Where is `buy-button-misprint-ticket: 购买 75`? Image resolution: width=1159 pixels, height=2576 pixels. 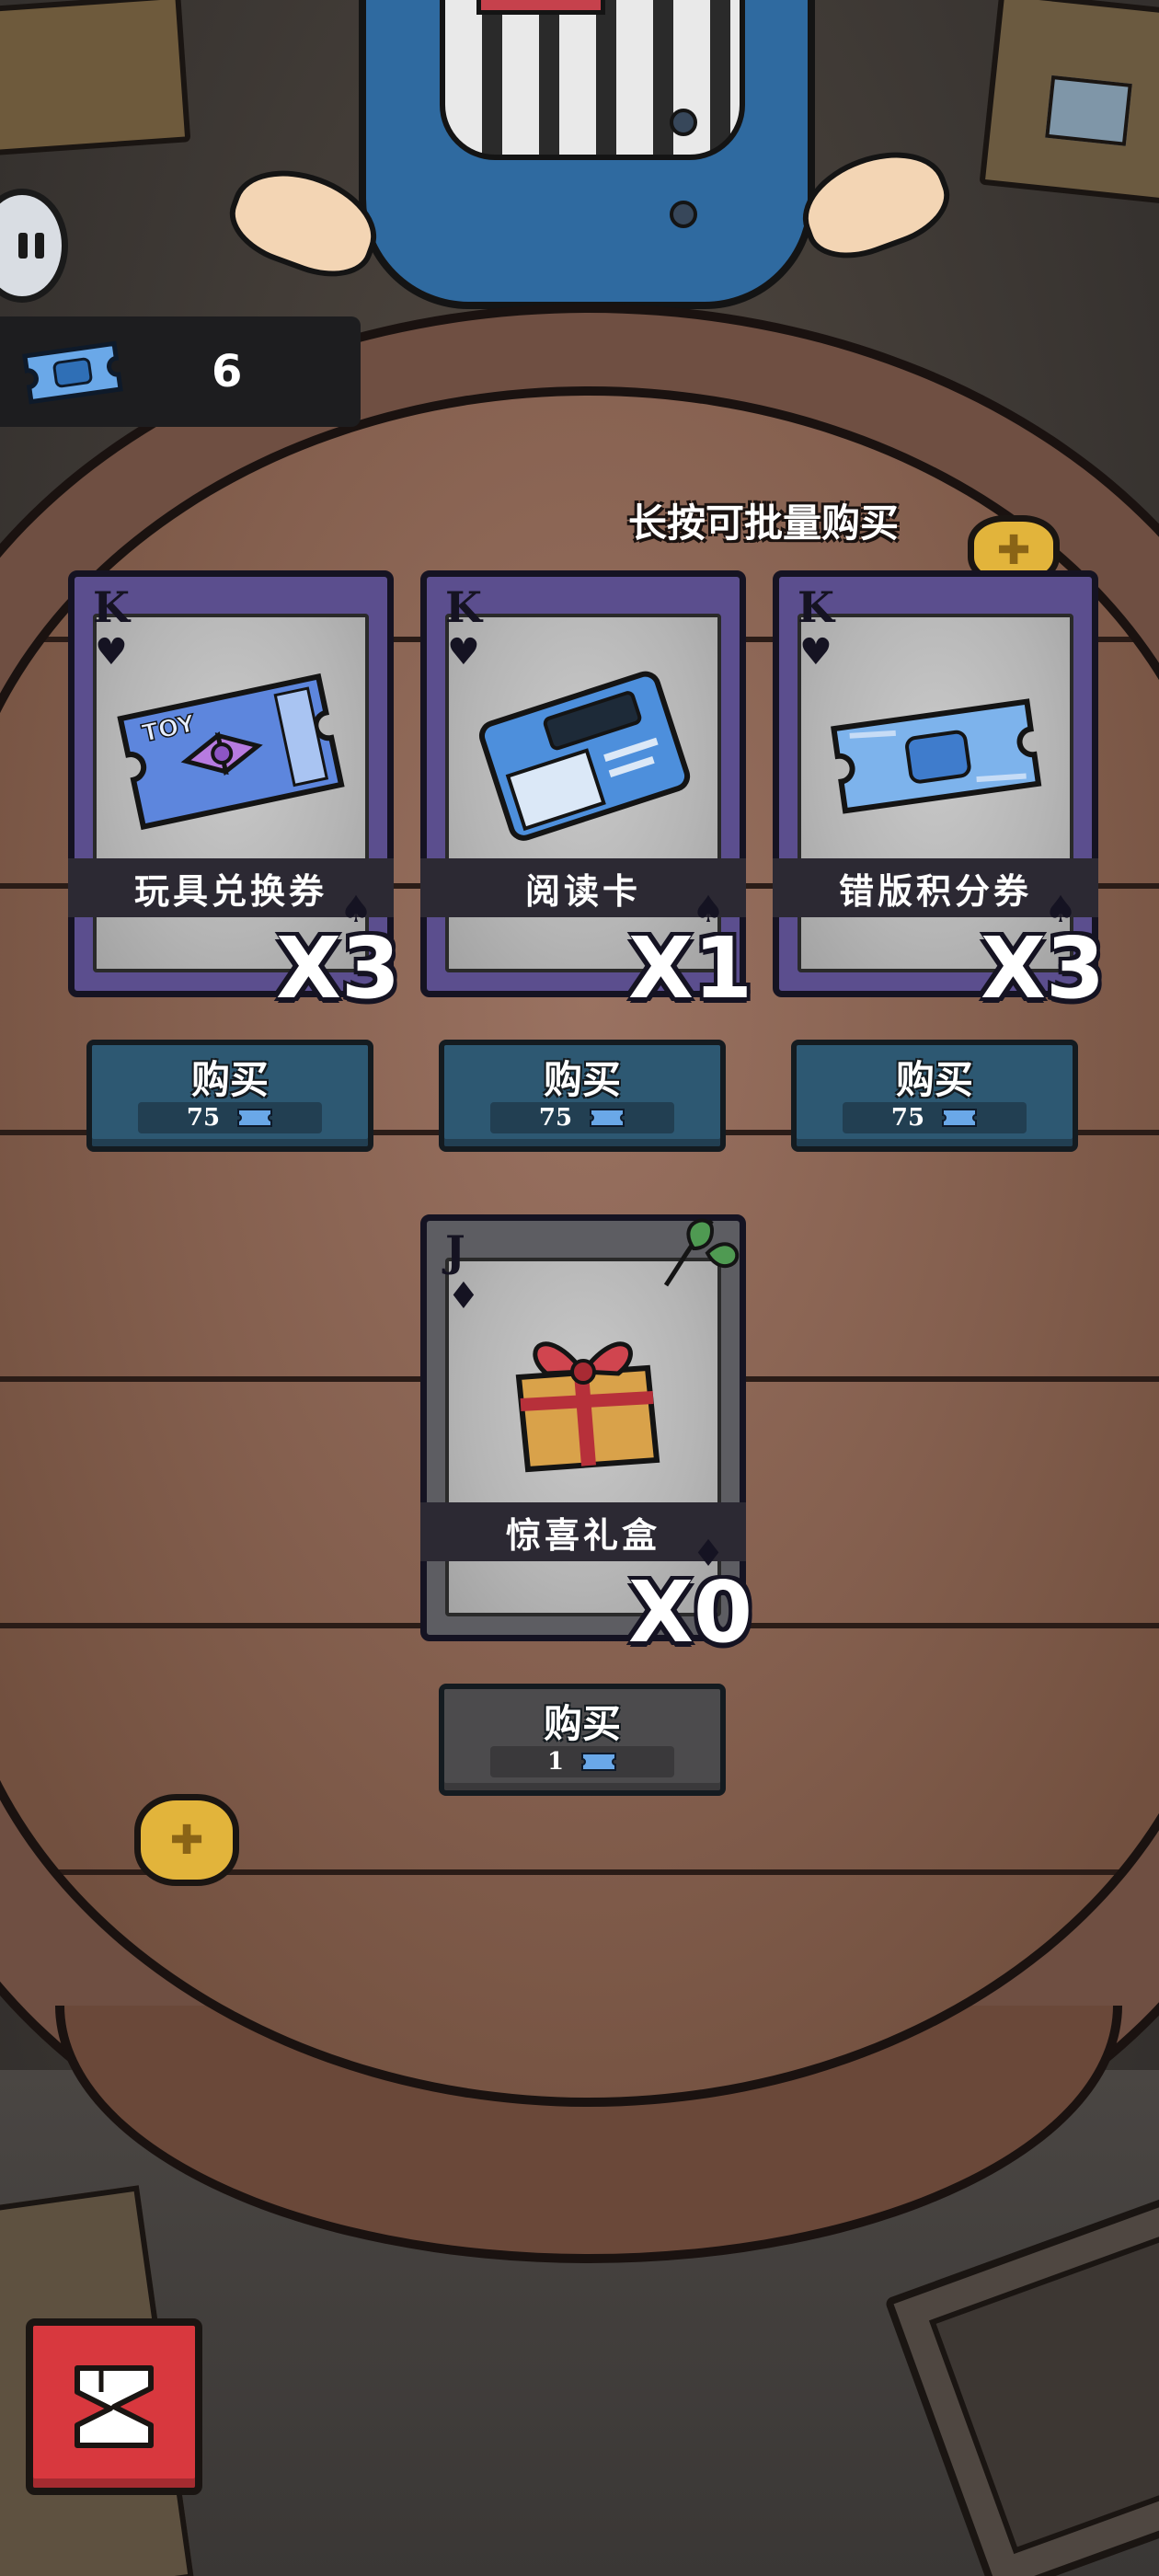 buy-button-misprint-ticket: 购买 75 is located at coordinates (934, 1096).